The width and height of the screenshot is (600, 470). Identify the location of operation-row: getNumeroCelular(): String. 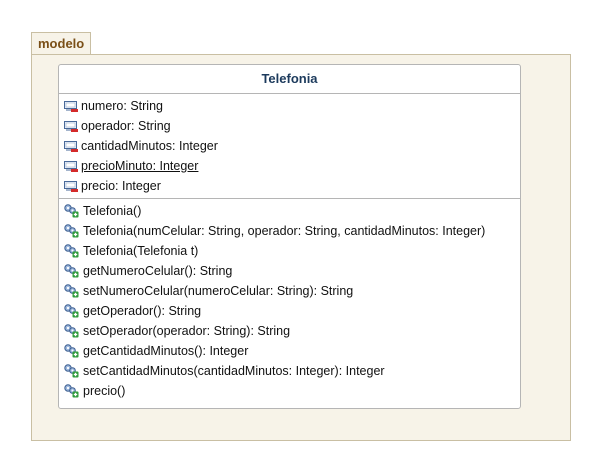
(289, 271).